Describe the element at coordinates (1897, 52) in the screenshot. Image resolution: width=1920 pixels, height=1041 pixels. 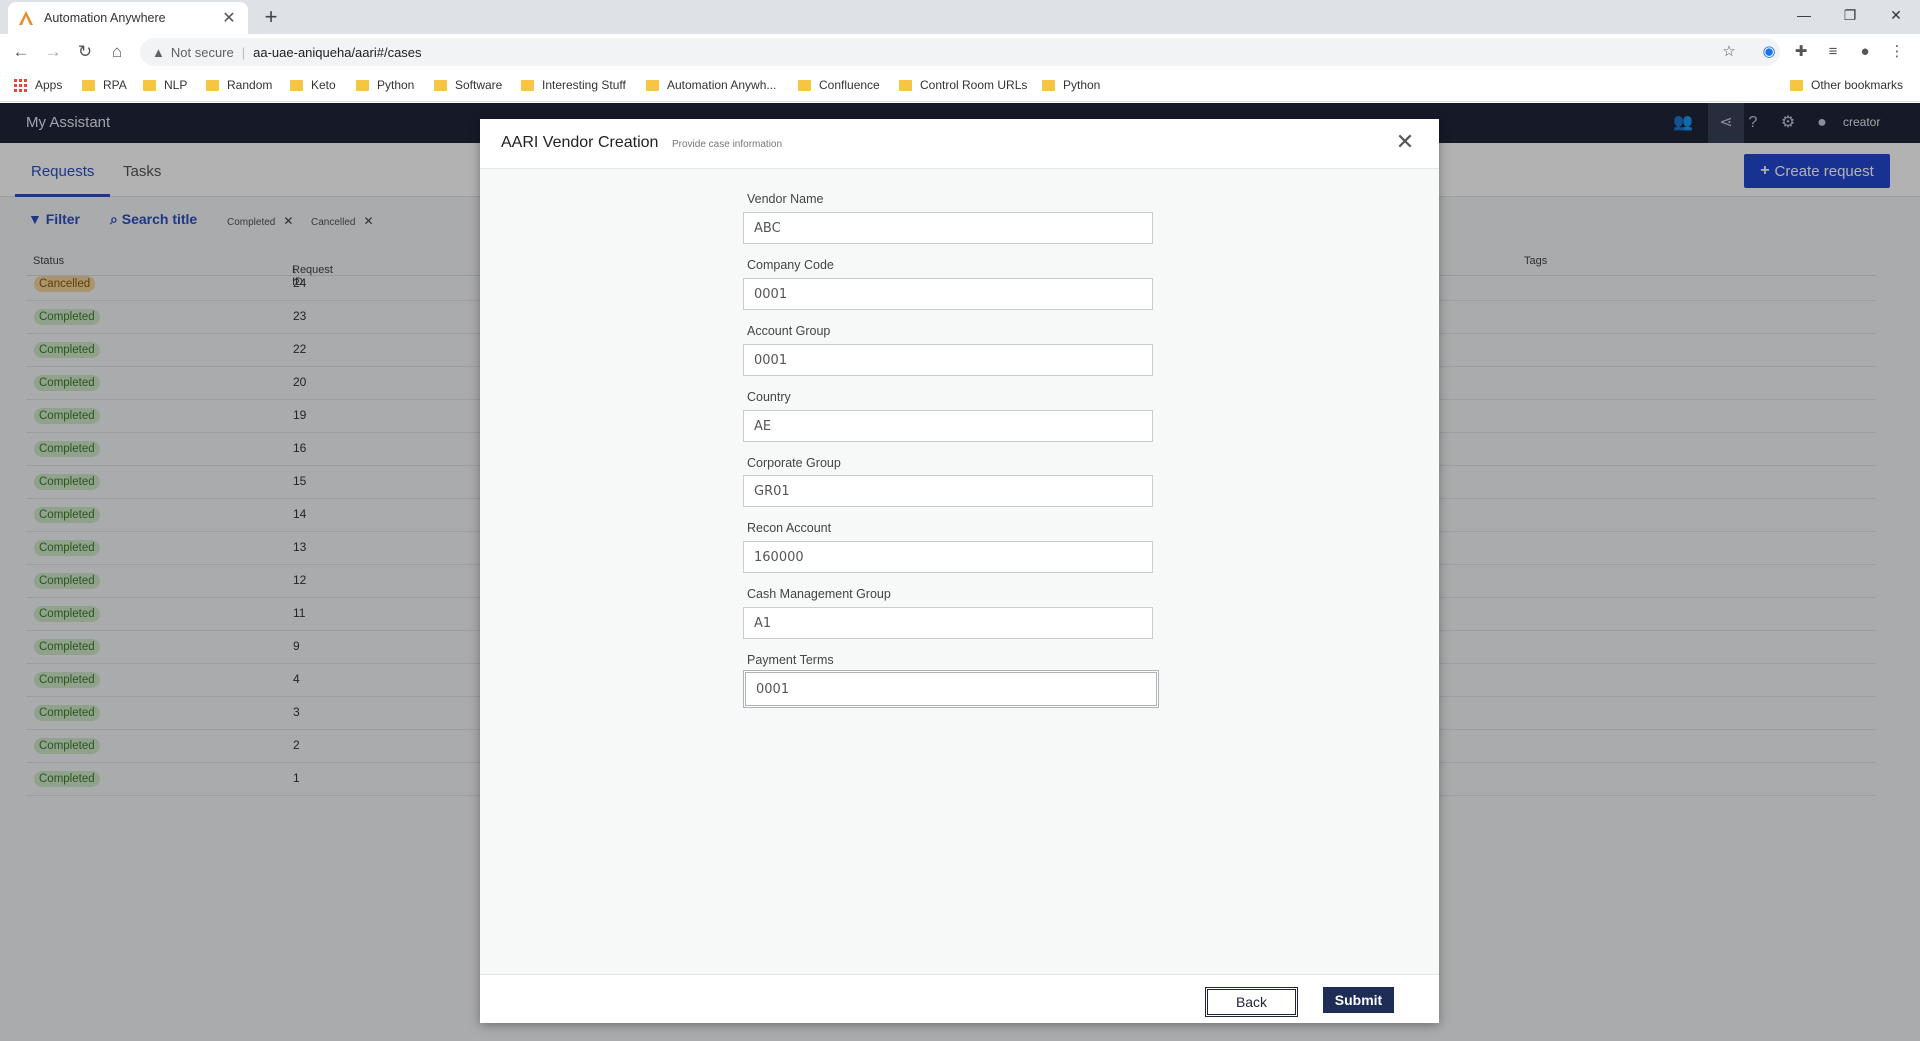
I see `browser-menu-icon: ⋮` at that location.